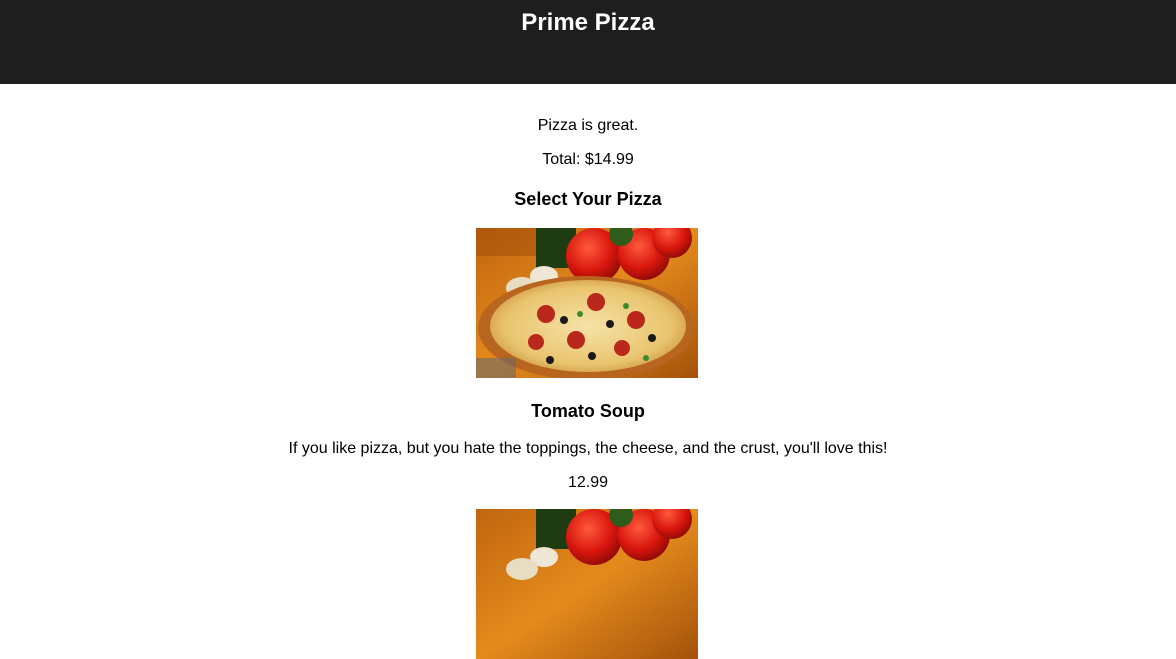 This screenshot has height=659, width=1176. Describe the element at coordinates (588, 125) in the screenshot. I see `tagline: Pizza is great.` at that location.